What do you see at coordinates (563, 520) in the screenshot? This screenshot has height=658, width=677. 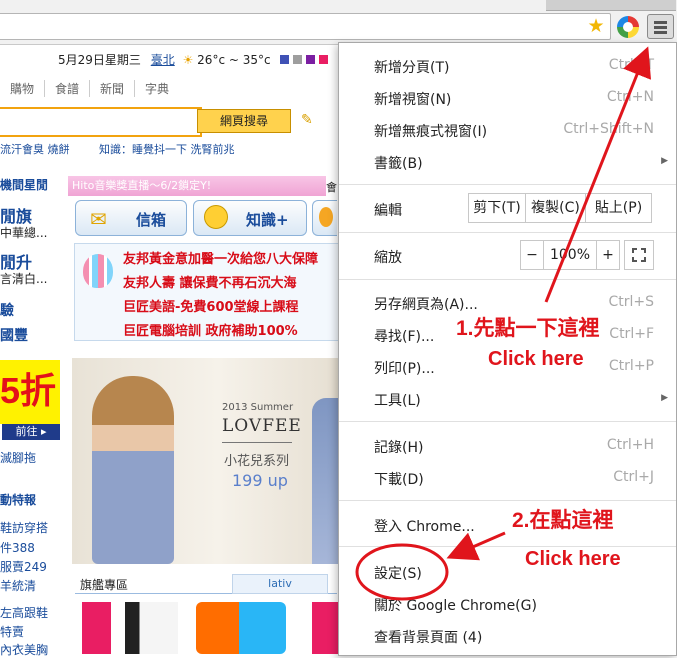 I see `annotation-step2: 2.在點這裡` at bounding box center [563, 520].